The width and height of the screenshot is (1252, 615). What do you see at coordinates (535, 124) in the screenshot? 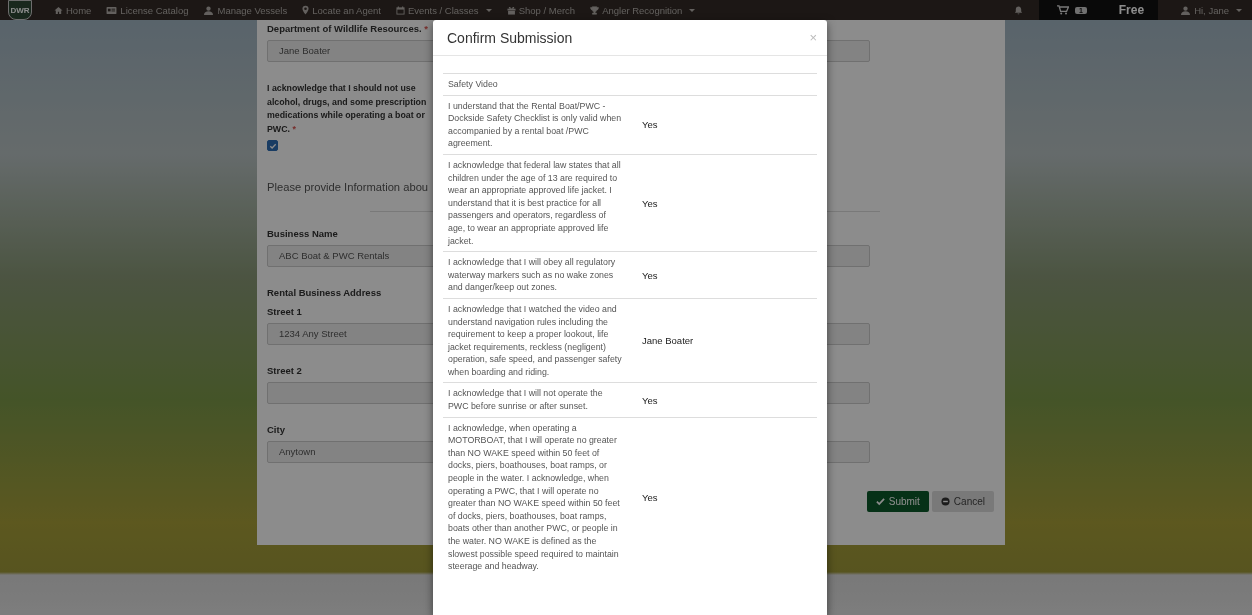
I see `question-text: I understand that the Rental Boat/PWC - Dockside Safety Checklist is only valid when accompanied by a rental boat /PWC agreement.` at bounding box center [535, 124].